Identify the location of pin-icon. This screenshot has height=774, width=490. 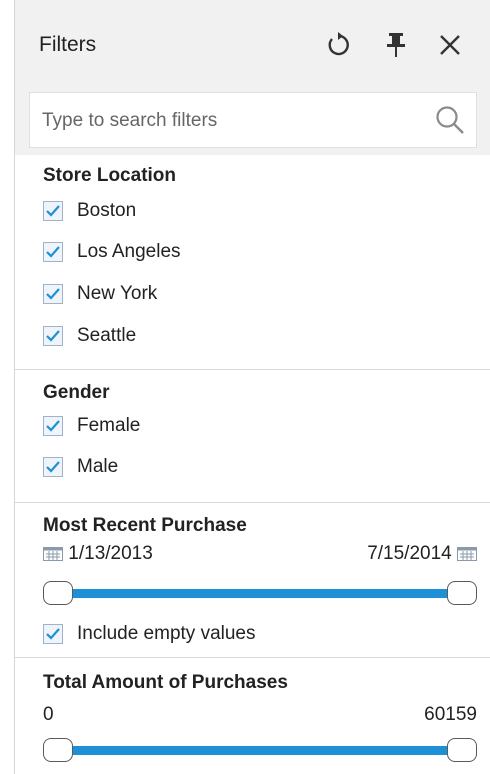
(396, 45).